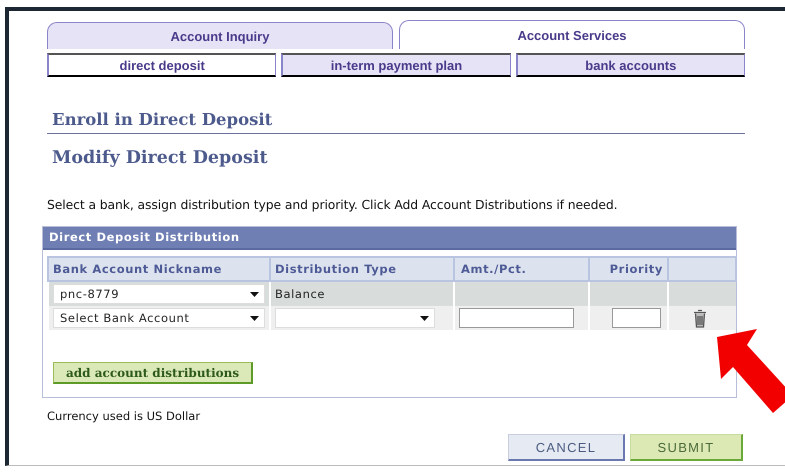  Describe the element at coordinates (159, 294) in the screenshot. I see `bank-account-dropdown: pnc-8779` at that location.